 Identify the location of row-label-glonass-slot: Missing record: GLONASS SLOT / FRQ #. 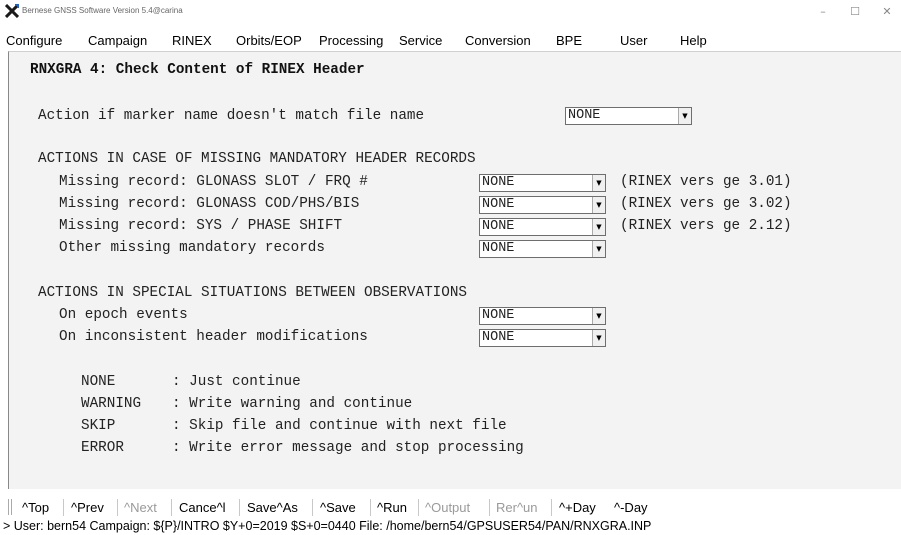
(213, 182).